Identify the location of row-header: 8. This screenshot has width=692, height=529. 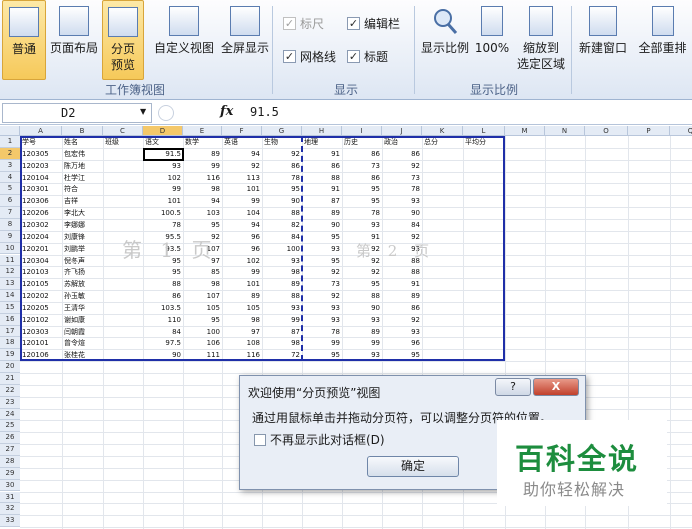
(10, 224).